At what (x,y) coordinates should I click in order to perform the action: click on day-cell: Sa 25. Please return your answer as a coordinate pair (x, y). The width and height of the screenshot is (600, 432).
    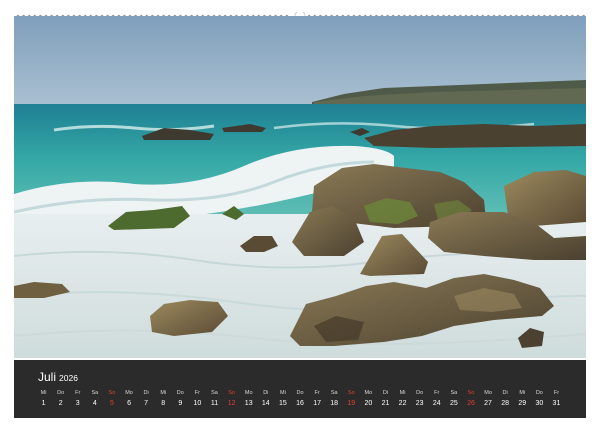
    Looking at the image, I should click on (453, 401).